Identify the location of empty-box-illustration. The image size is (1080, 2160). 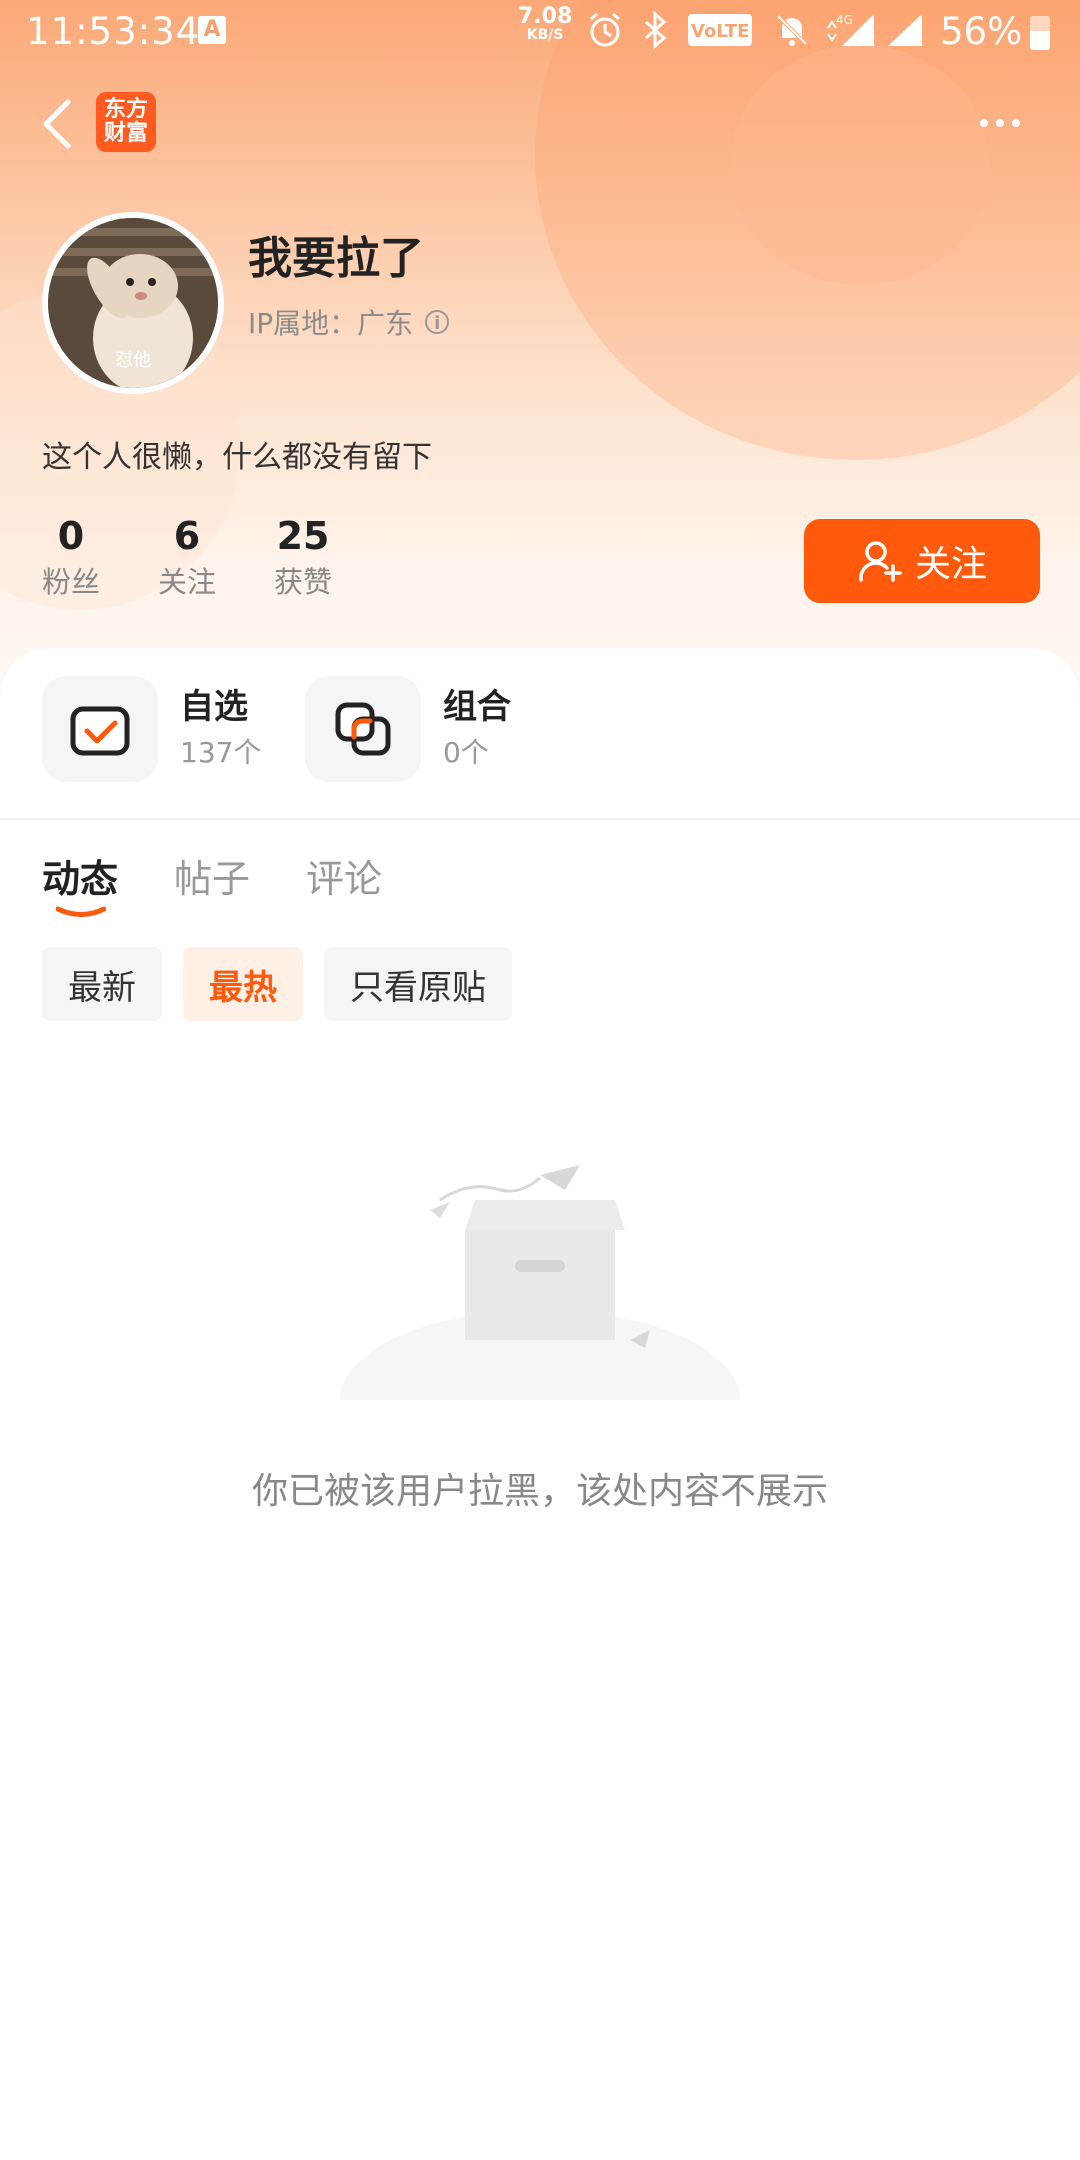
(540, 1282).